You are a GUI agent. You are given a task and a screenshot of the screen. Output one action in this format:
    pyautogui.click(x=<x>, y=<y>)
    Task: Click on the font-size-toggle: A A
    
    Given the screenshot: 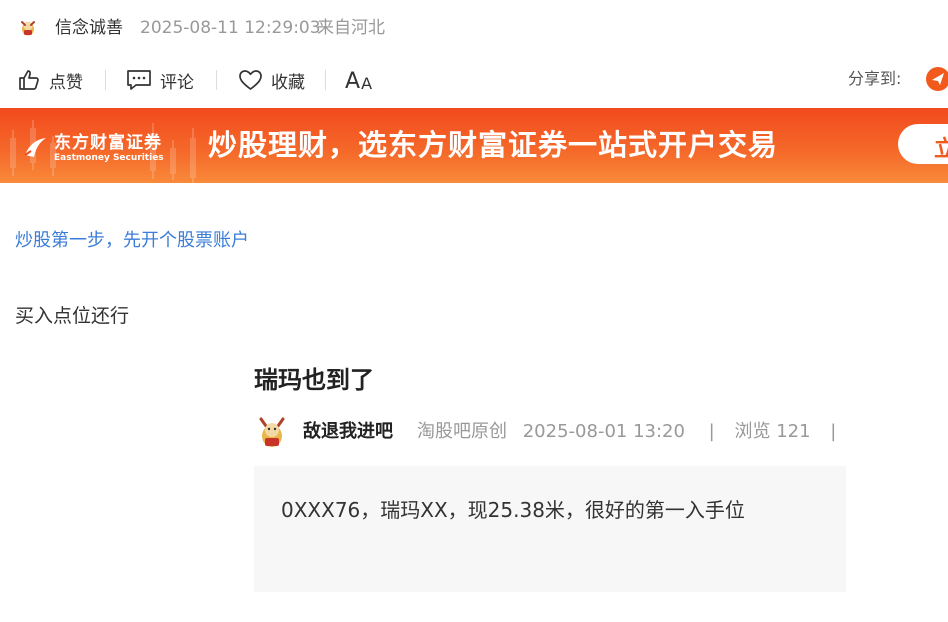 What is the action you would take?
    pyautogui.click(x=358, y=80)
    